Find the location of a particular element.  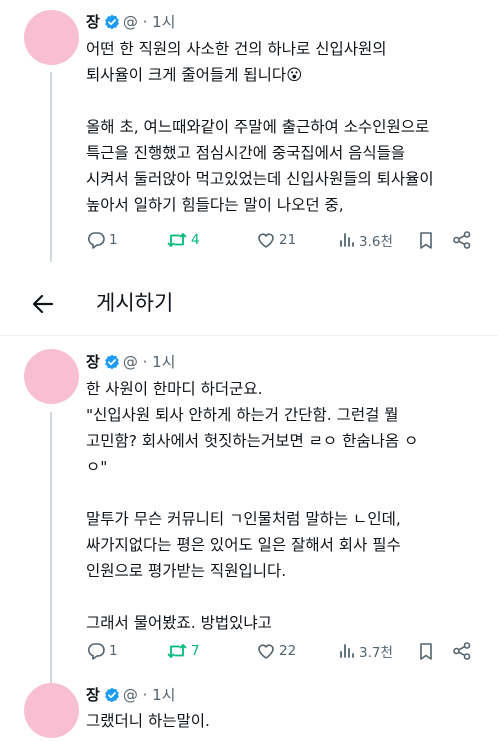

views-button: 3.6천 is located at coordinates (365, 240).